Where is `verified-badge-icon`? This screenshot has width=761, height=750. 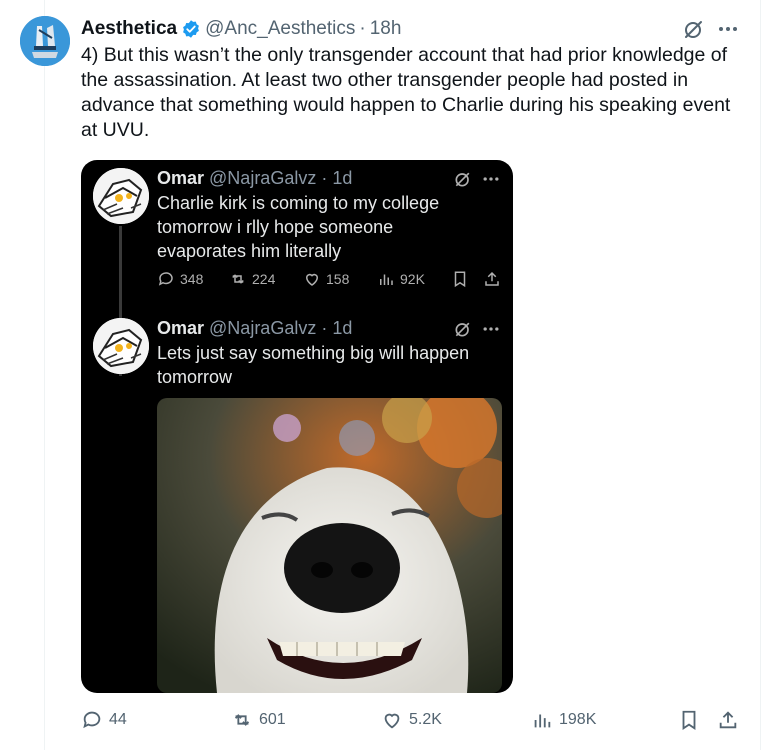 verified-badge-icon is located at coordinates (191, 29).